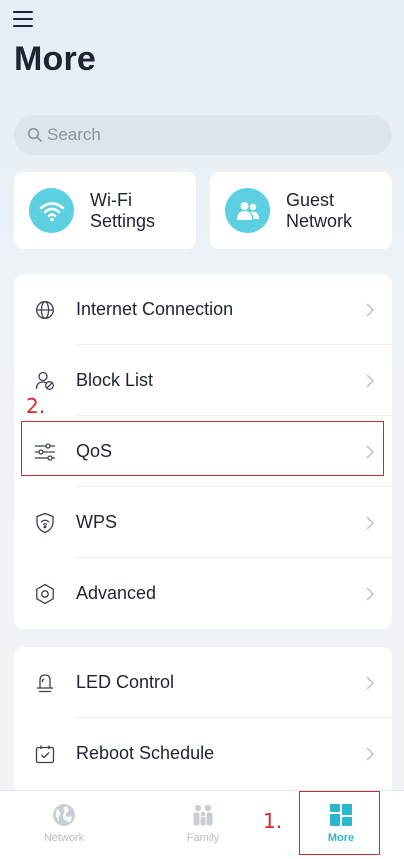  Describe the element at coordinates (64, 838) in the screenshot. I see `tab-label: Network` at that location.